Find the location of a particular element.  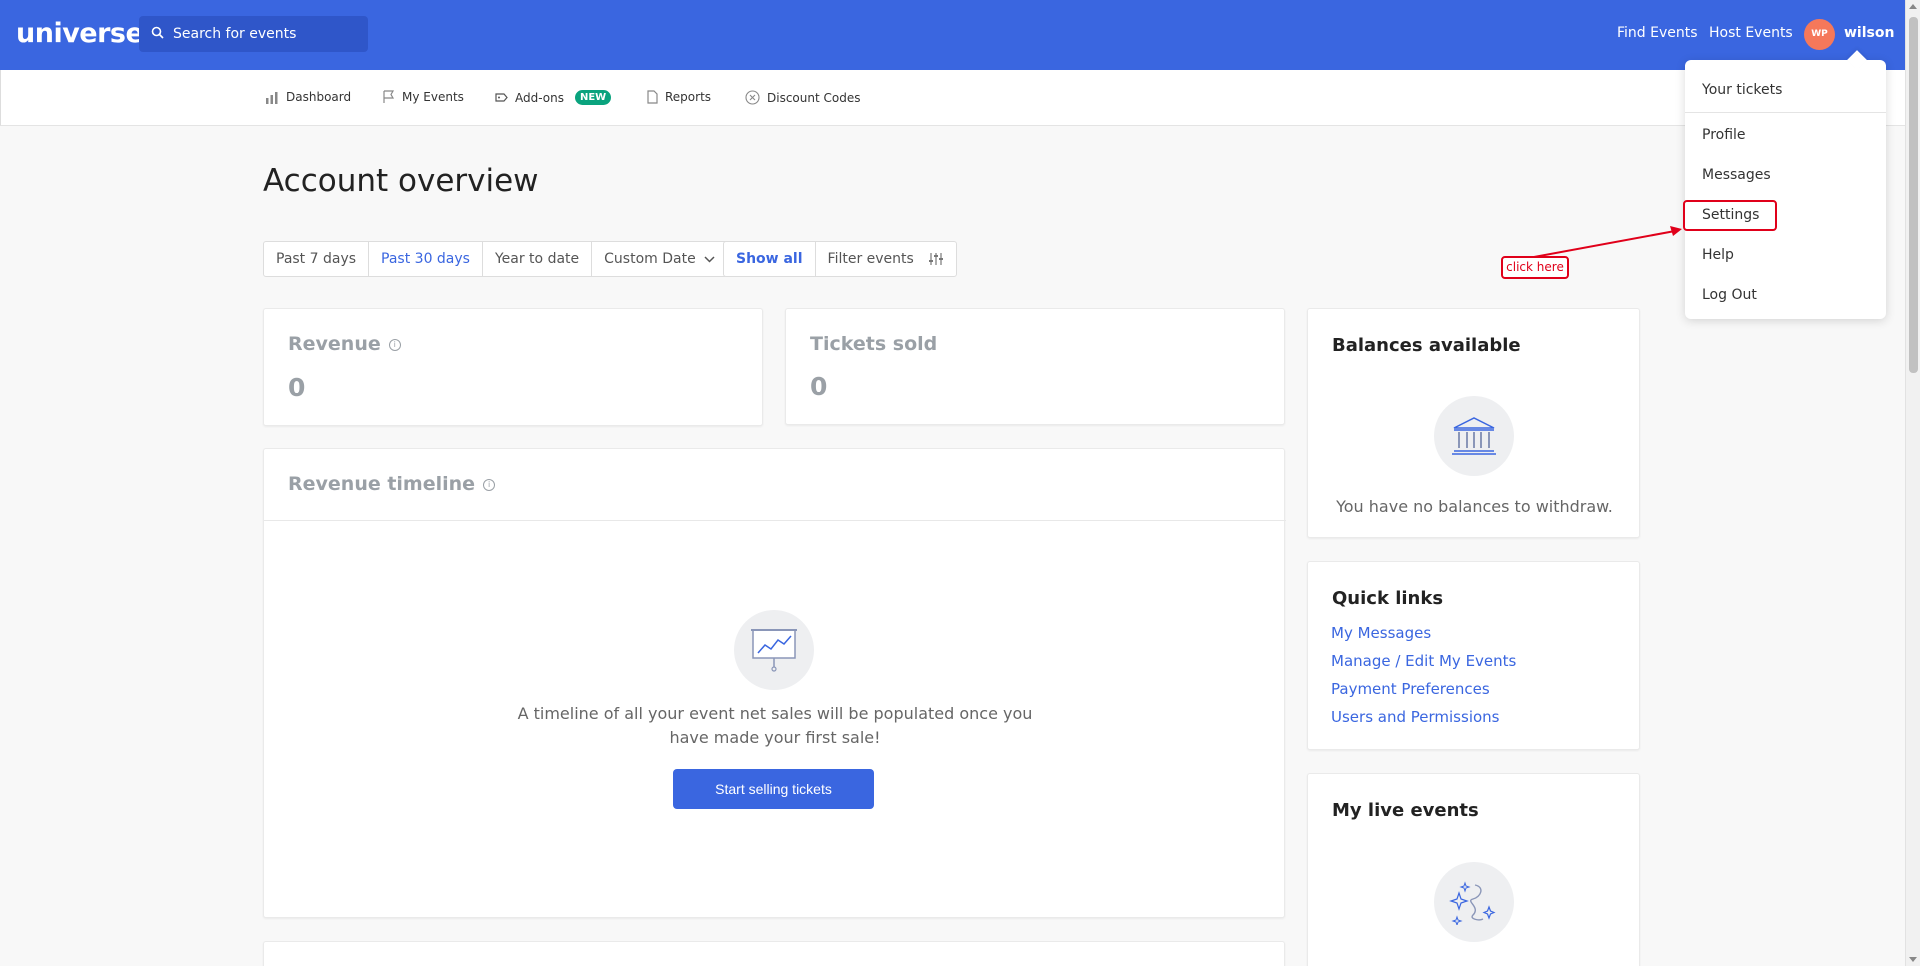

menu-item-your-tickets: Your tickets is located at coordinates (1742, 90).